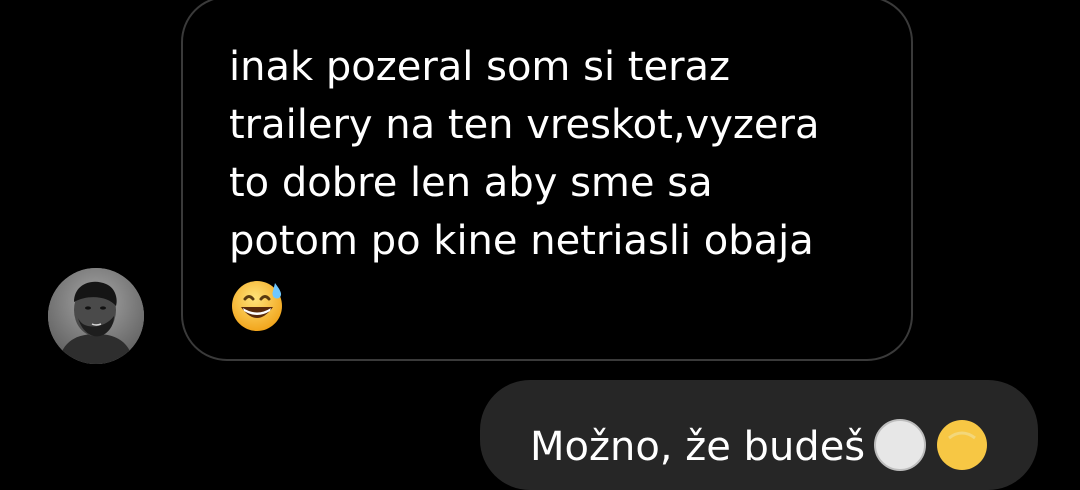 The height and width of the screenshot is (490, 1080). I want to click on outgoing-message-text: Možno, že budeš, so click(698, 447).